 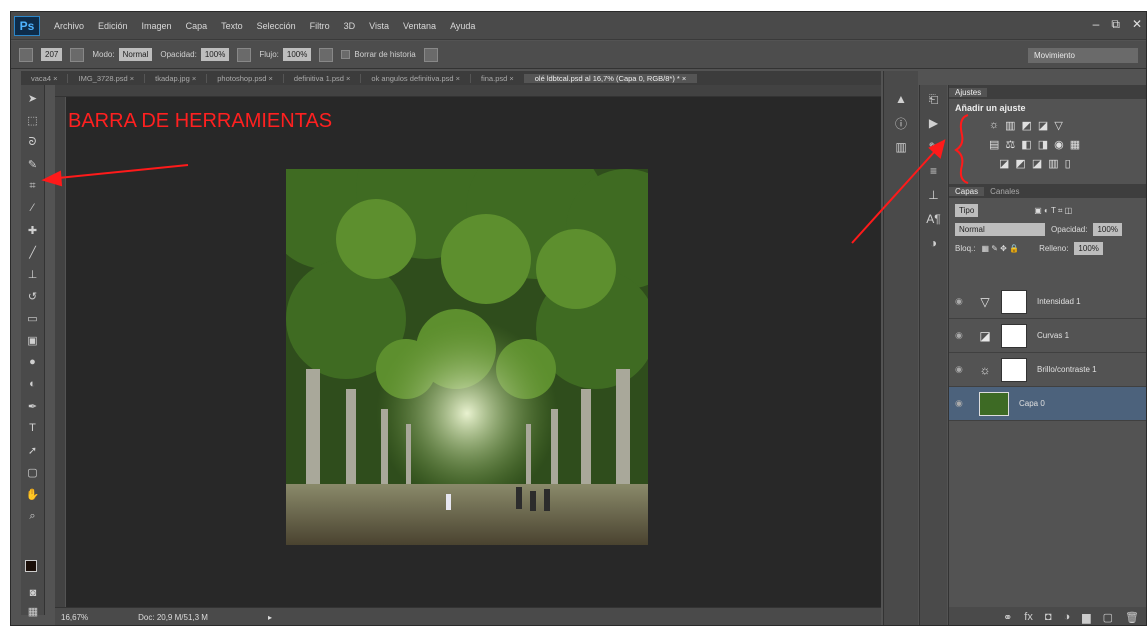 I want to click on annotation-arrow-left, so click(x=123, y=171).